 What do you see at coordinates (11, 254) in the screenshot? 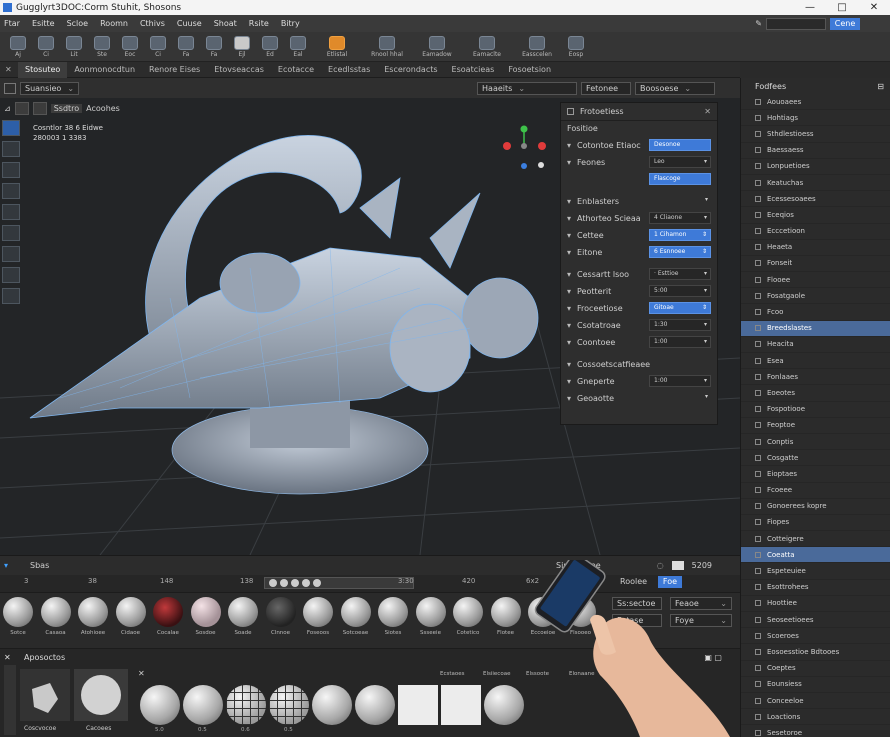
I see `measure-tool-icon` at bounding box center [11, 254].